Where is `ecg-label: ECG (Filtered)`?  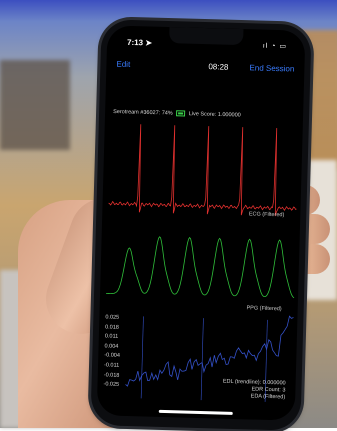 ecg-label: ECG (Filtered) is located at coordinates (266, 215).